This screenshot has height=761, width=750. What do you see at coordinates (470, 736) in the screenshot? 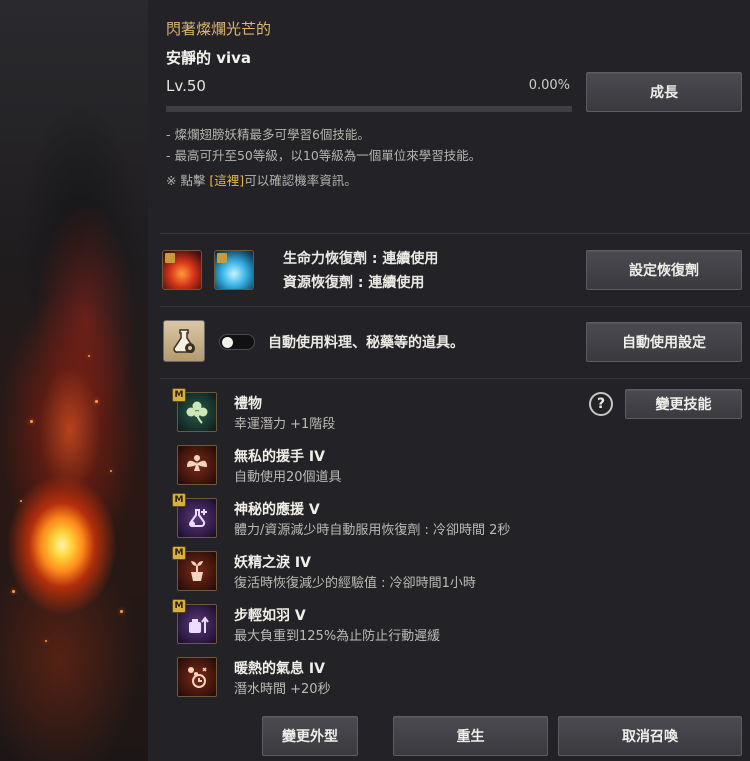
I see `rebirth-button: 重生` at bounding box center [470, 736].